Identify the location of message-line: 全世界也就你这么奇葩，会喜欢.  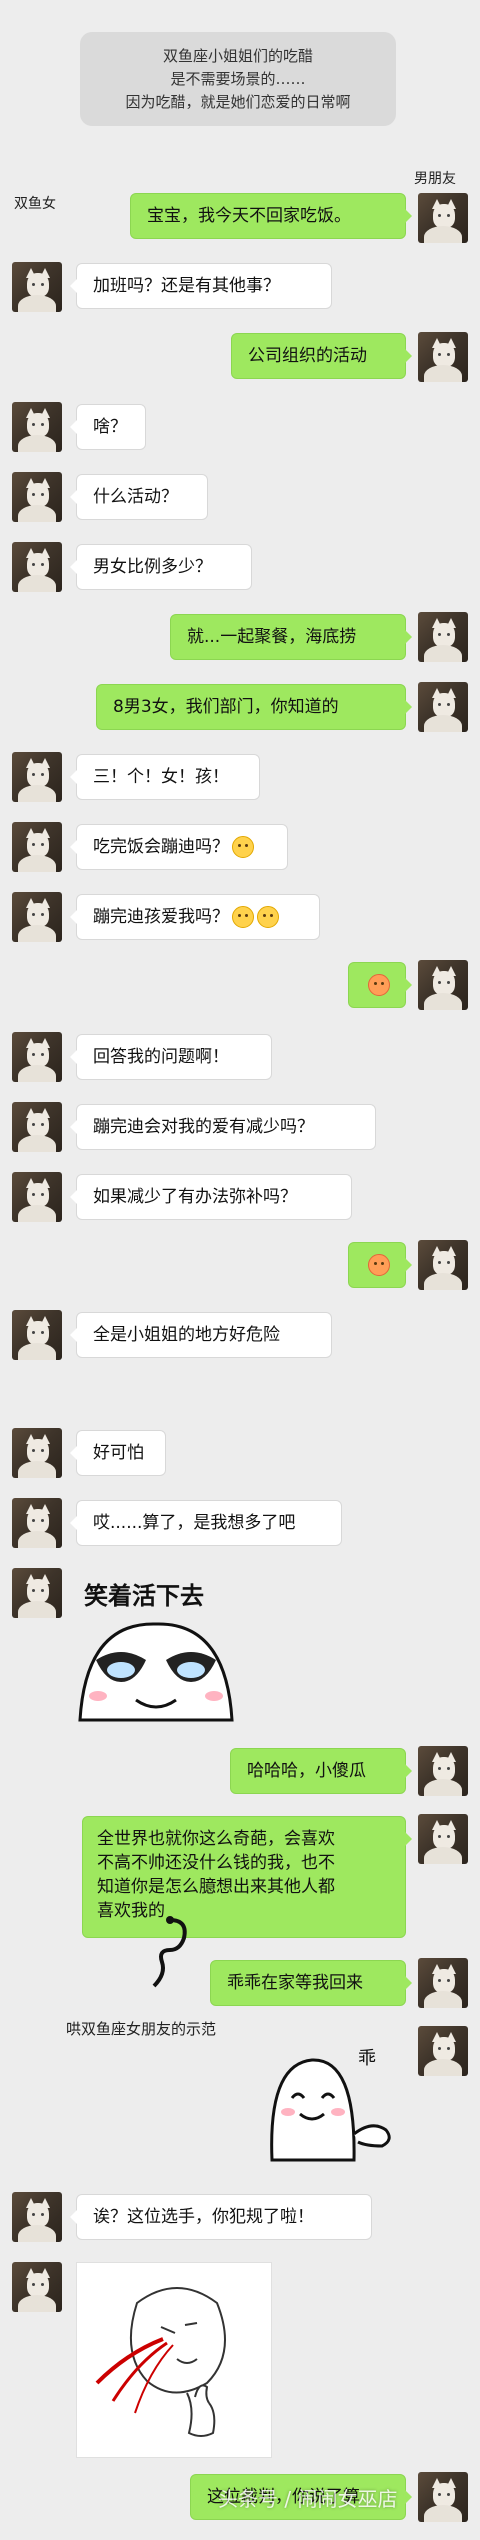
(216, 1839).